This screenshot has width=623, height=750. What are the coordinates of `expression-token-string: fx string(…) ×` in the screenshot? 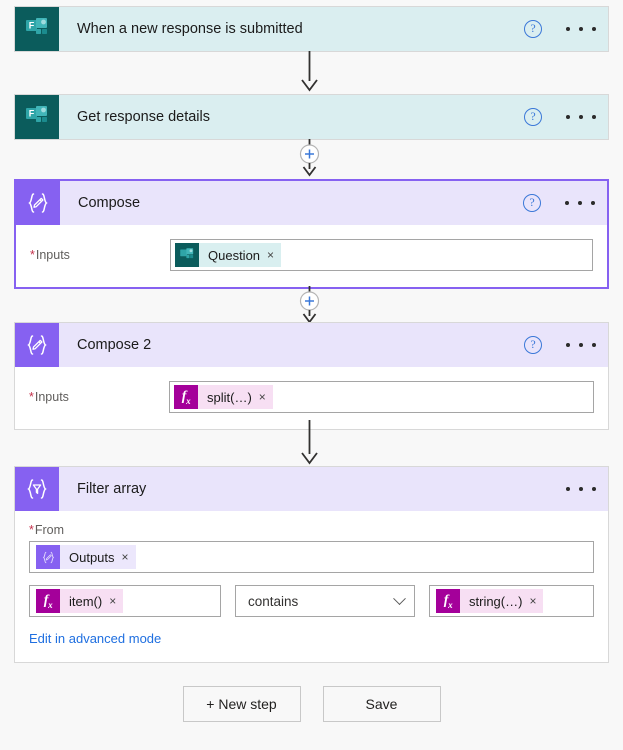 It's located at (490, 601).